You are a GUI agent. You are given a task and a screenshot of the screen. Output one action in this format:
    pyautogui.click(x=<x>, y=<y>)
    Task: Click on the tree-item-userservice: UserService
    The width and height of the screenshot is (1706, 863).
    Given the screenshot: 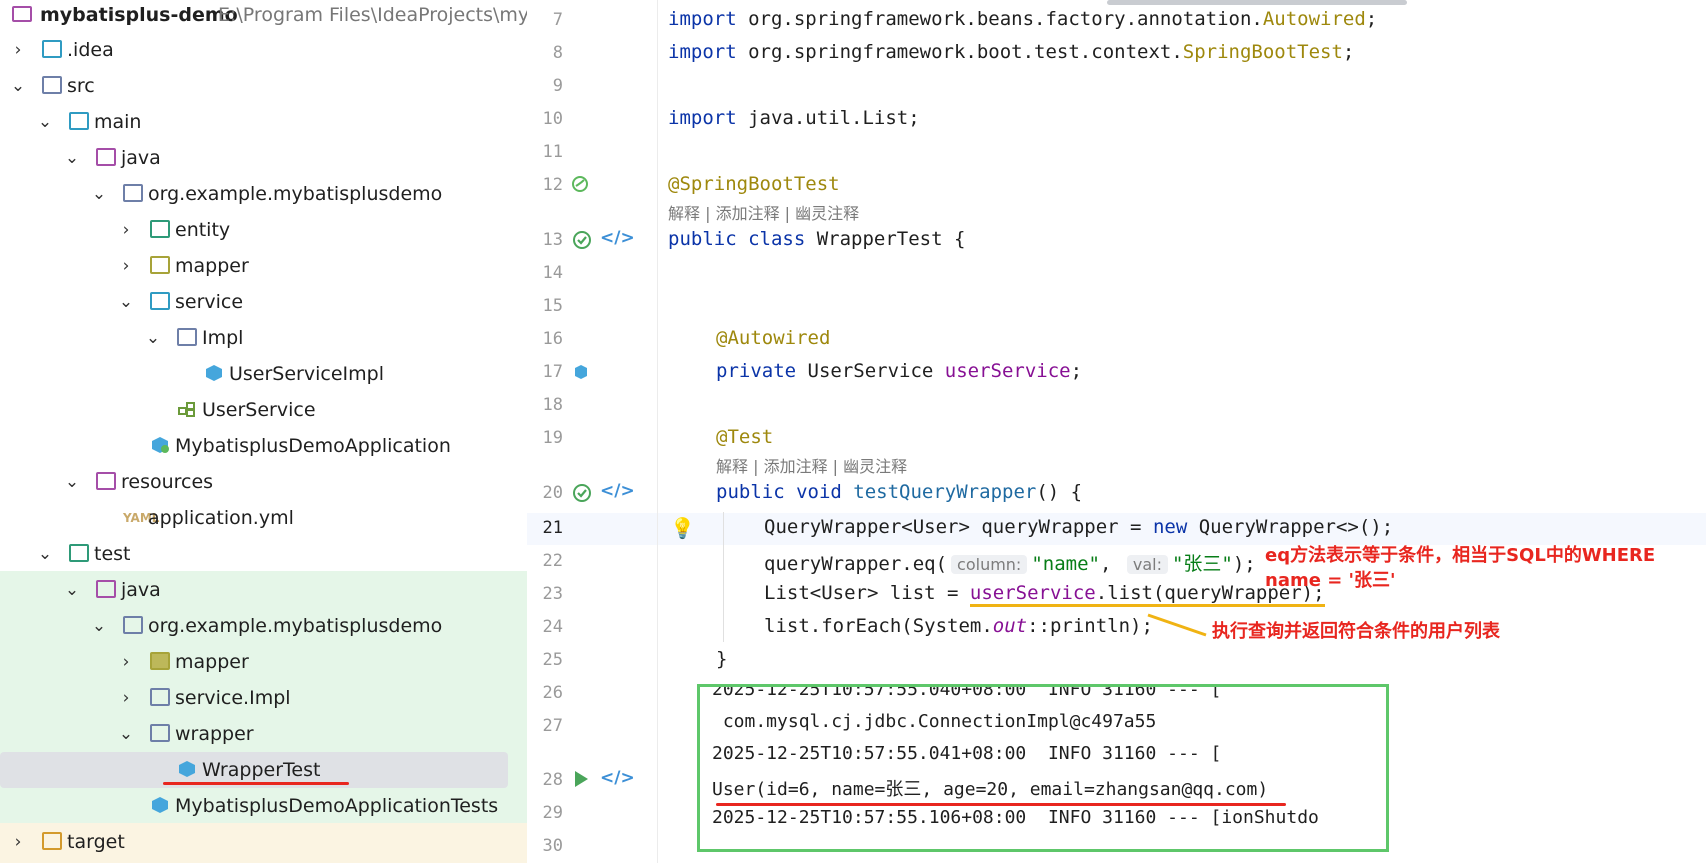 What is the action you would take?
    pyautogui.click(x=263, y=410)
    